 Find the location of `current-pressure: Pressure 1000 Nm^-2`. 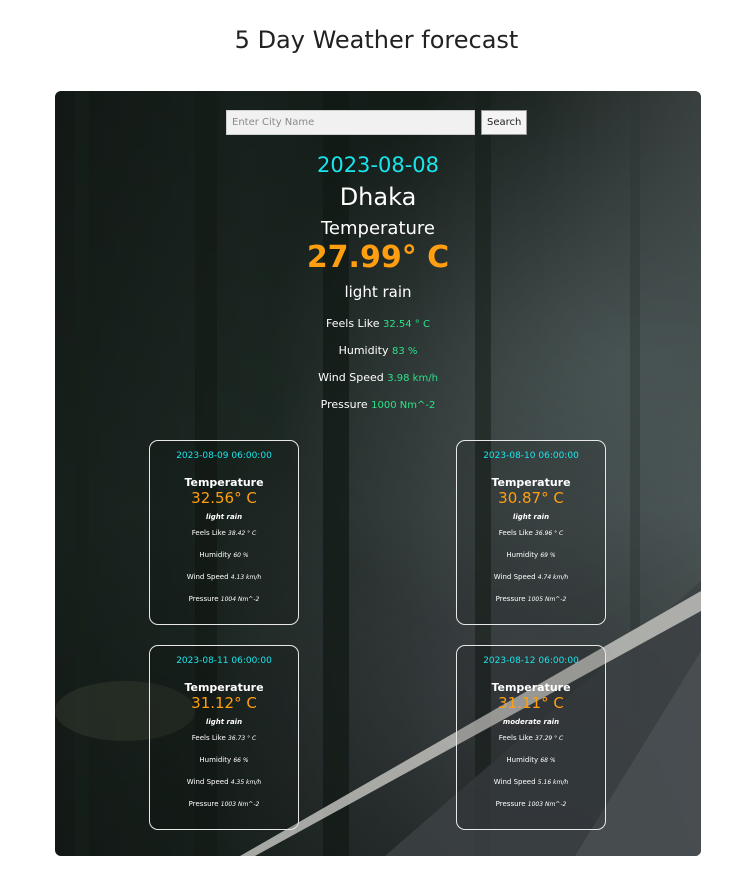

current-pressure: Pressure 1000 Nm^-2 is located at coordinates (378, 404).